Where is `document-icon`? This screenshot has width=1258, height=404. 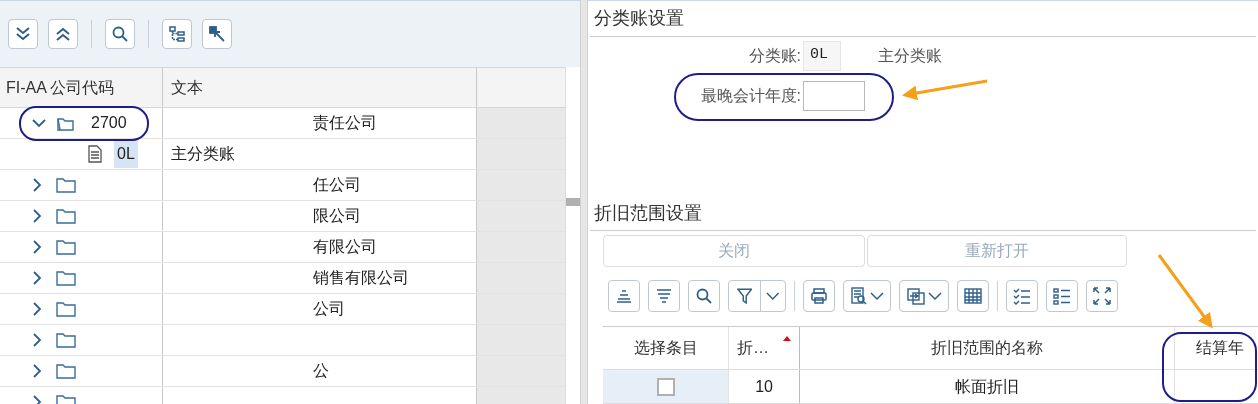 document-icon is located at coordinates (95, 154).